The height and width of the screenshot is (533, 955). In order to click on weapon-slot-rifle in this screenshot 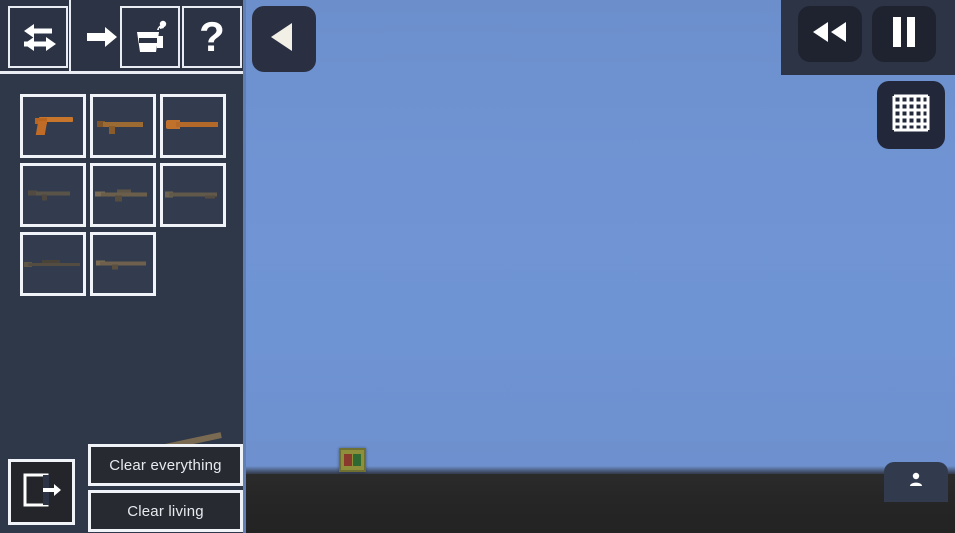, I will do `click(123, 195)`.